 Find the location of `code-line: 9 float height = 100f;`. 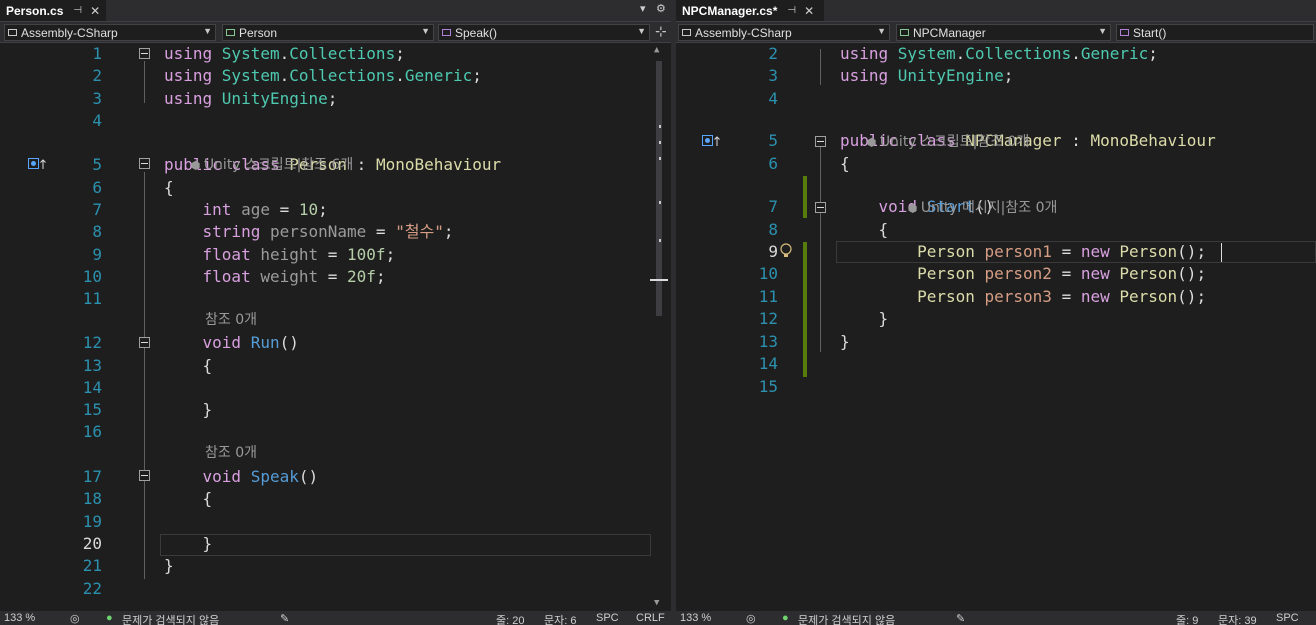

code-line: 9 float height = 100f; is located at coordinates (335, 255).